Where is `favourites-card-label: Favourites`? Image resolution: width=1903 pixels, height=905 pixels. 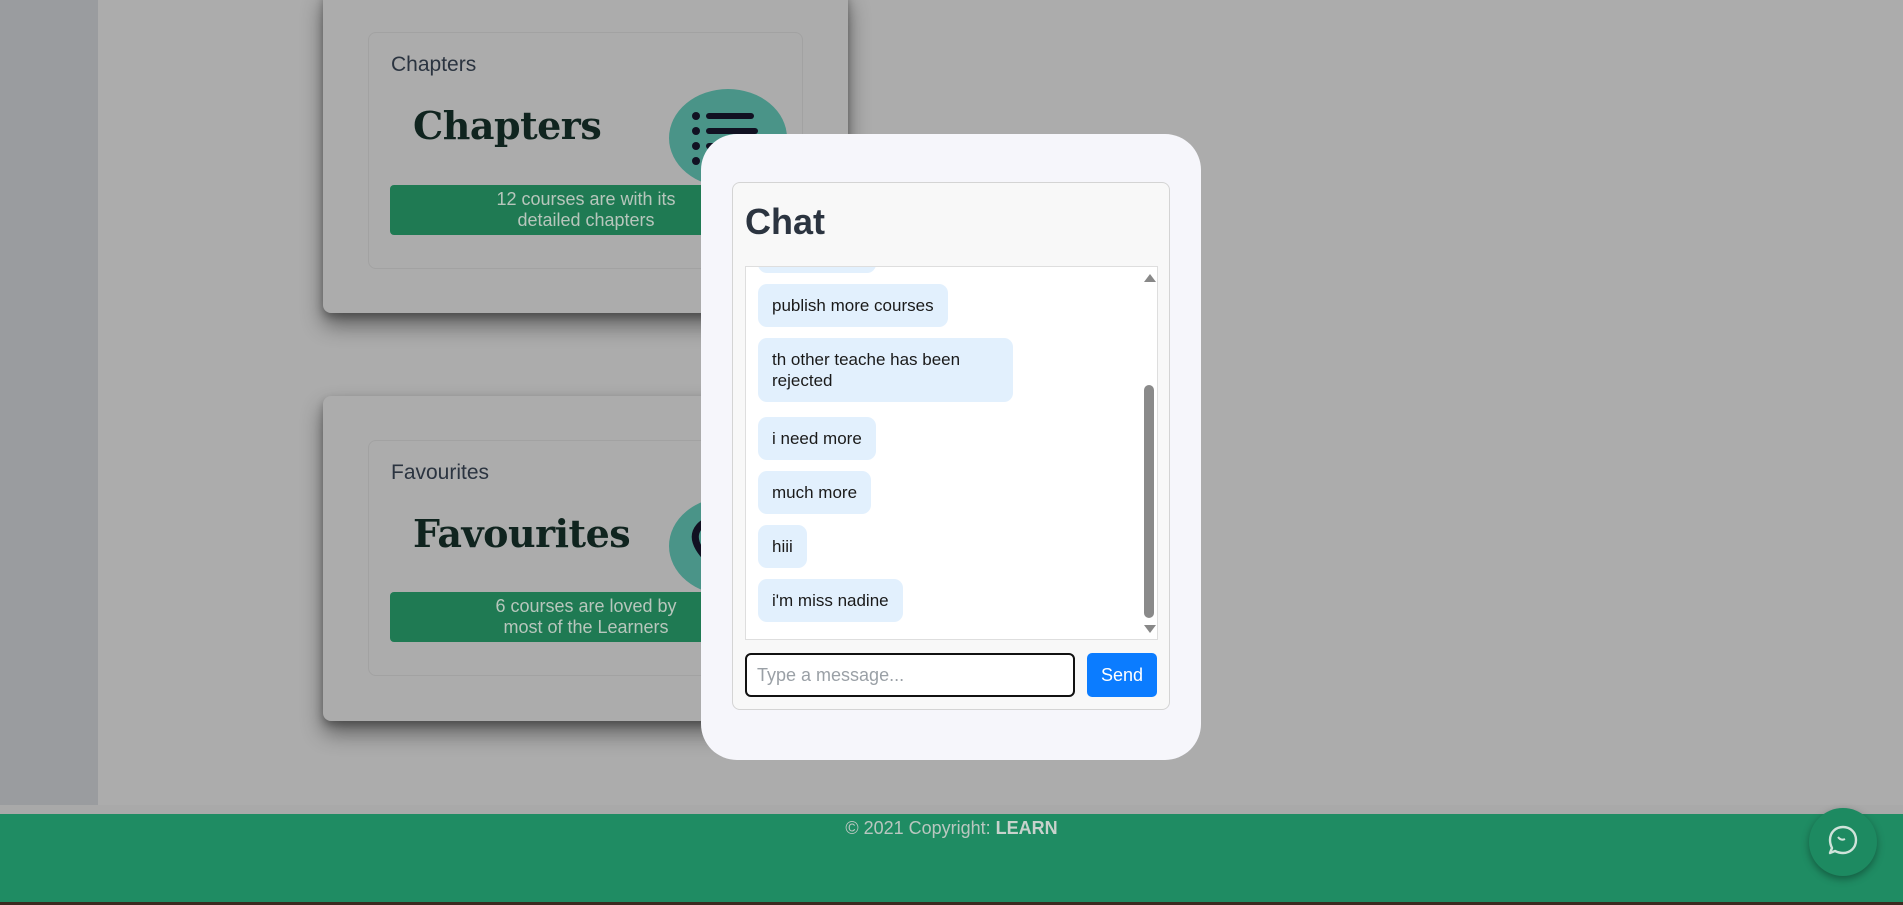
favourites-card-label: Favourites is located at coordinates (440, 472).